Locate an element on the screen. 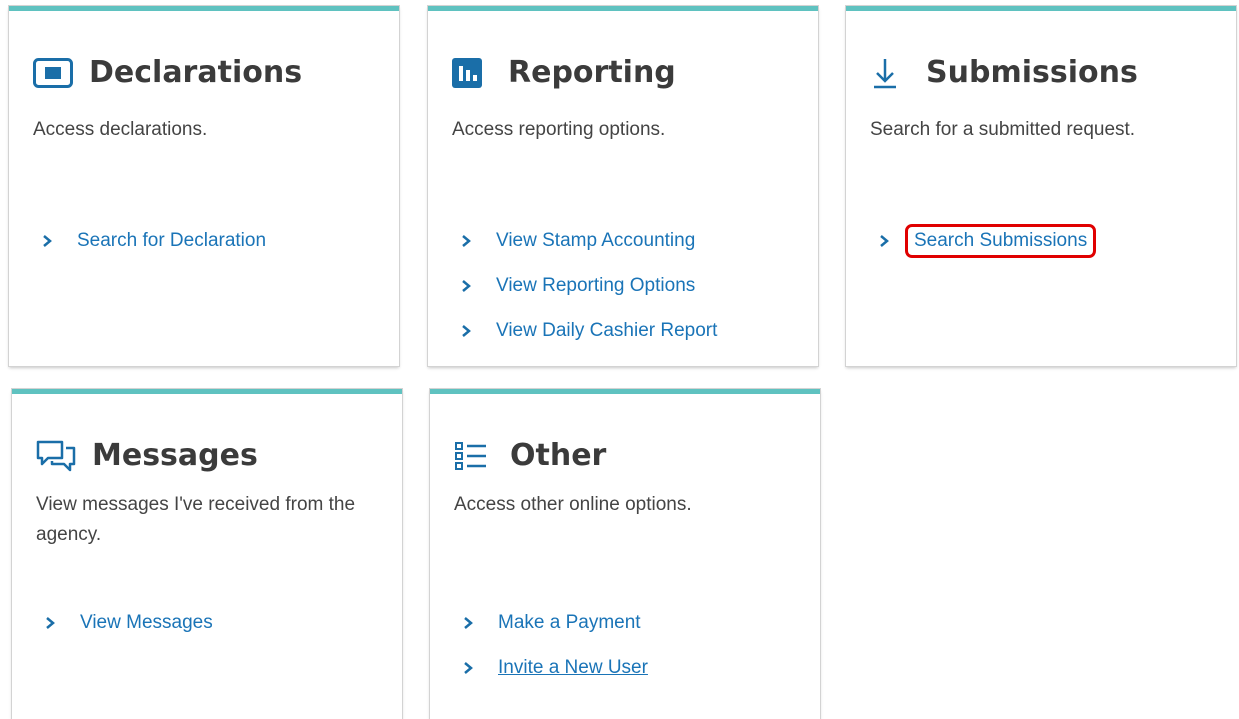 This screenshot has height=719, width=1239. submissions-title-text: Submissions is located at coordinates (1032, 72).